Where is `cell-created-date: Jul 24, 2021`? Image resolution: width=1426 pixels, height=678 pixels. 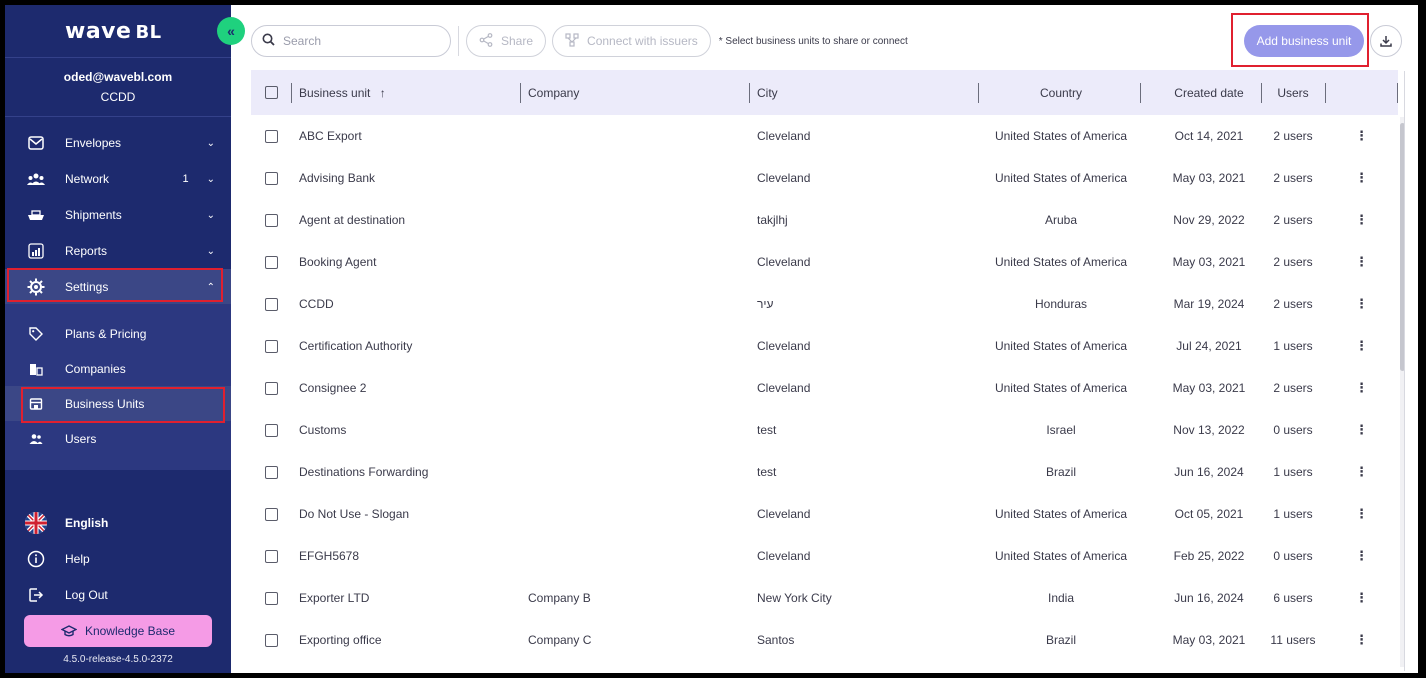
cell-created-date: Jul 24, 2021 is located at coordinates (1209, 346).